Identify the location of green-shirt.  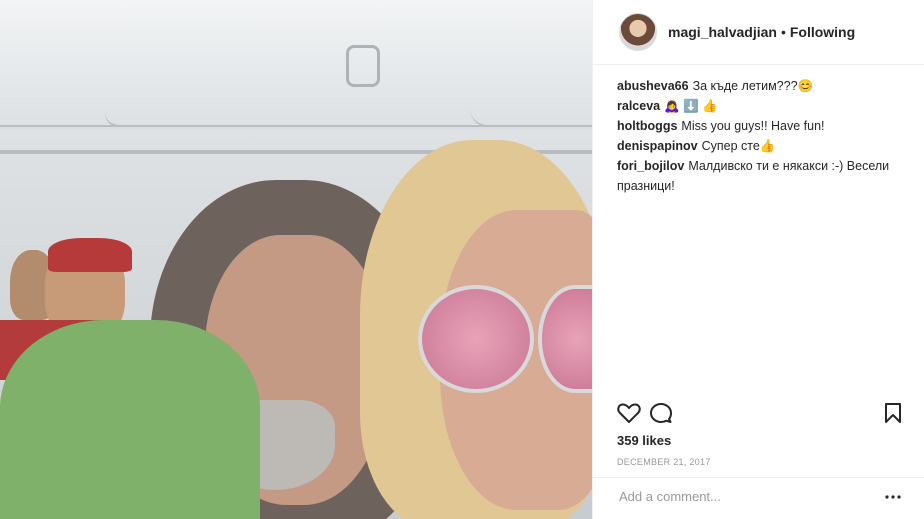
(130, 419).